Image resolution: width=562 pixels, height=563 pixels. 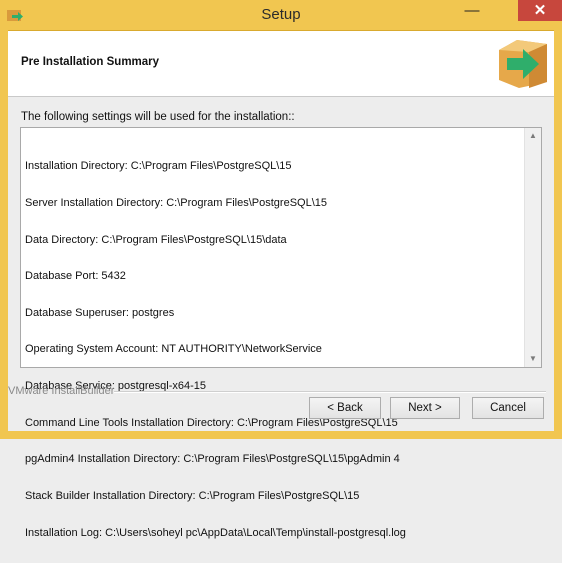 What do you see at coordinates (281, 15) in the screenshot?
I see `title-bar: Setup — ✕` at bounding box center [281, 15].